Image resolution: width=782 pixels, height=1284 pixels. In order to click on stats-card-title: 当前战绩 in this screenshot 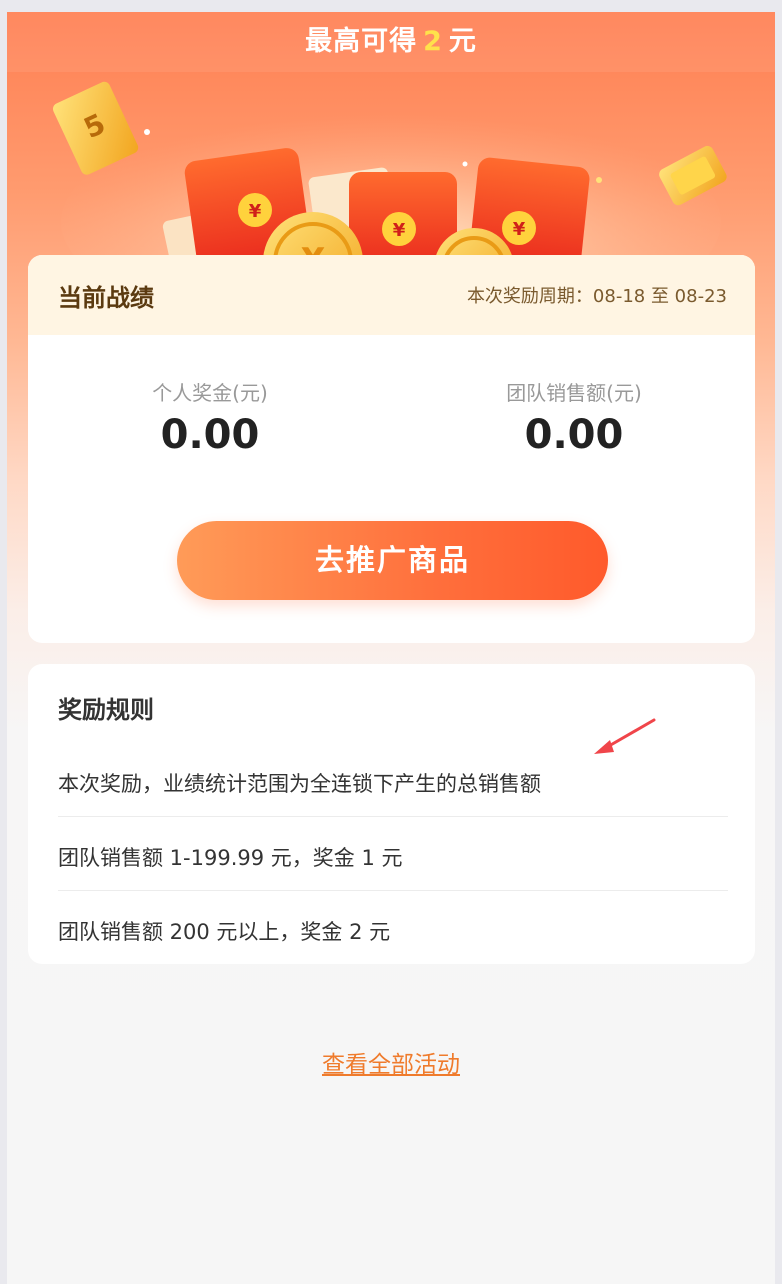, I will do `click(106, 297)`.